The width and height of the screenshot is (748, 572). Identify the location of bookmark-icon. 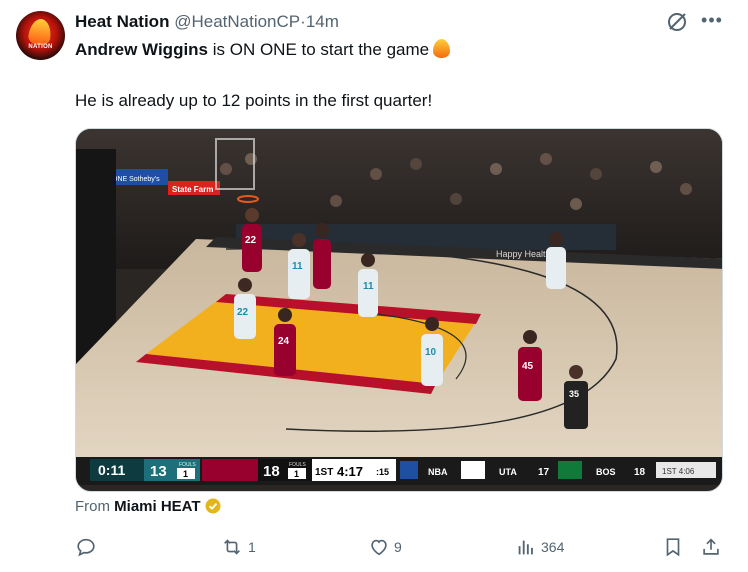
(673, 547).